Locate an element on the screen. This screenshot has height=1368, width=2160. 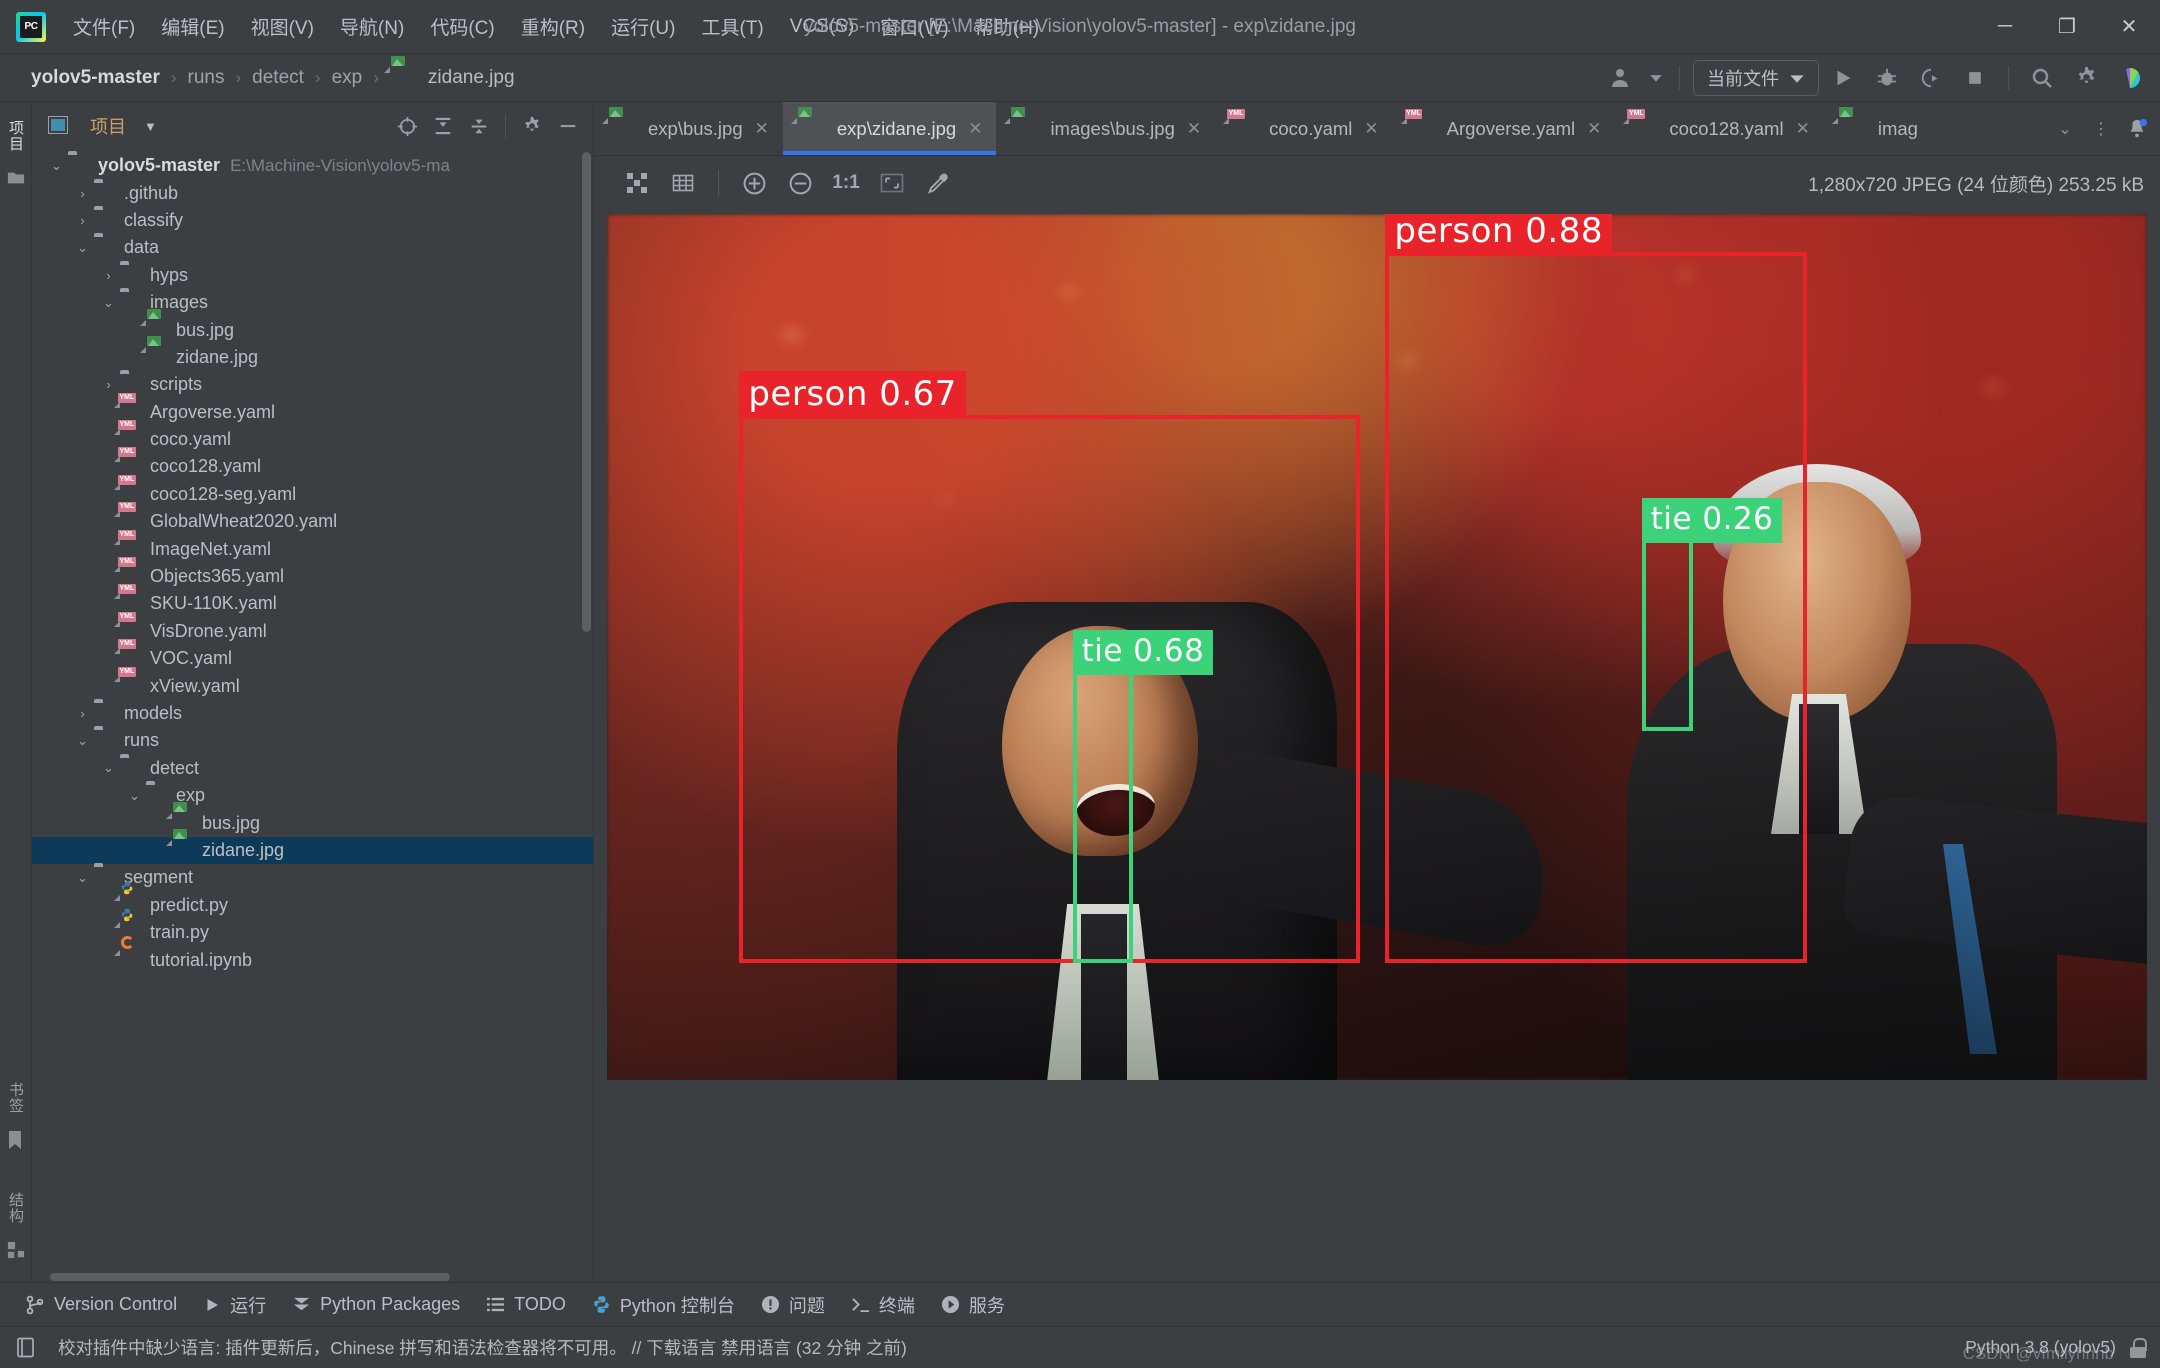
bottom-tool-todo: TODO is located at coordinates (526, 1304).